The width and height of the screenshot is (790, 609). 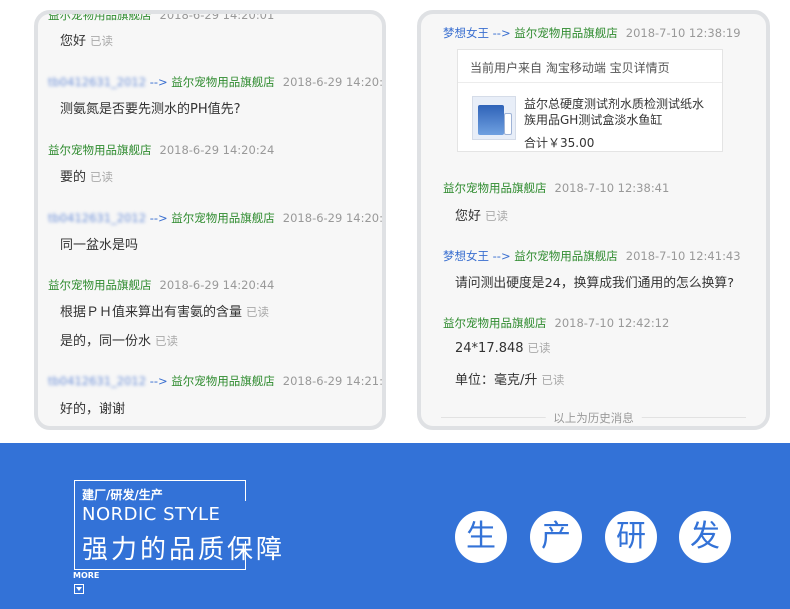 What do you see at coordinates (481, 537) in the screenshot?
I see `circle-badge-sheng: 生` at bounding box center [481, 537].